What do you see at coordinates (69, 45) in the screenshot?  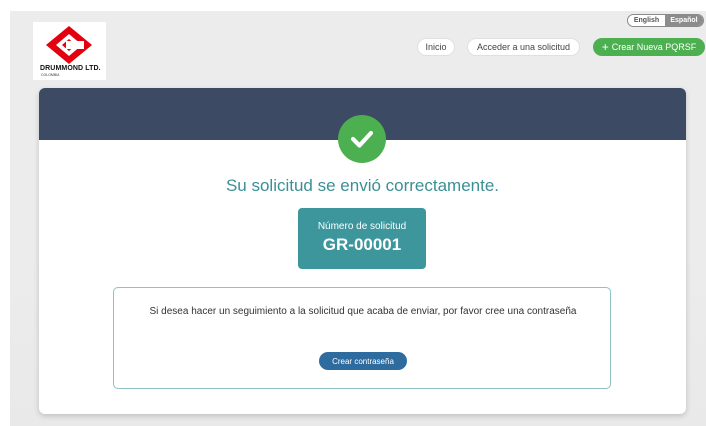 I see `drummond-logo-icon` at bounding box center [69, 45].